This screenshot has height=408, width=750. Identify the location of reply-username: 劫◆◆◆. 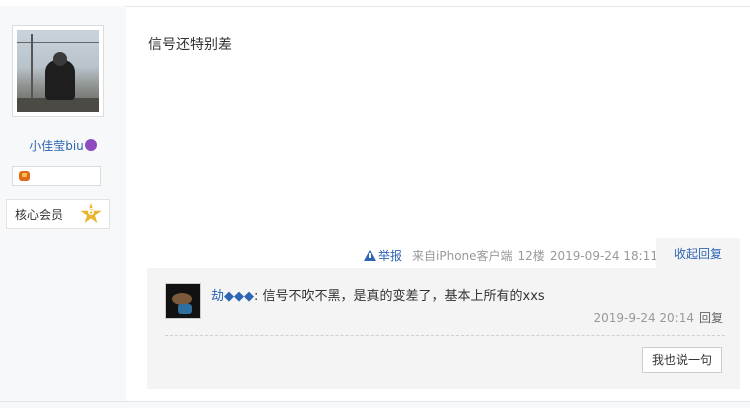
(232, 296).